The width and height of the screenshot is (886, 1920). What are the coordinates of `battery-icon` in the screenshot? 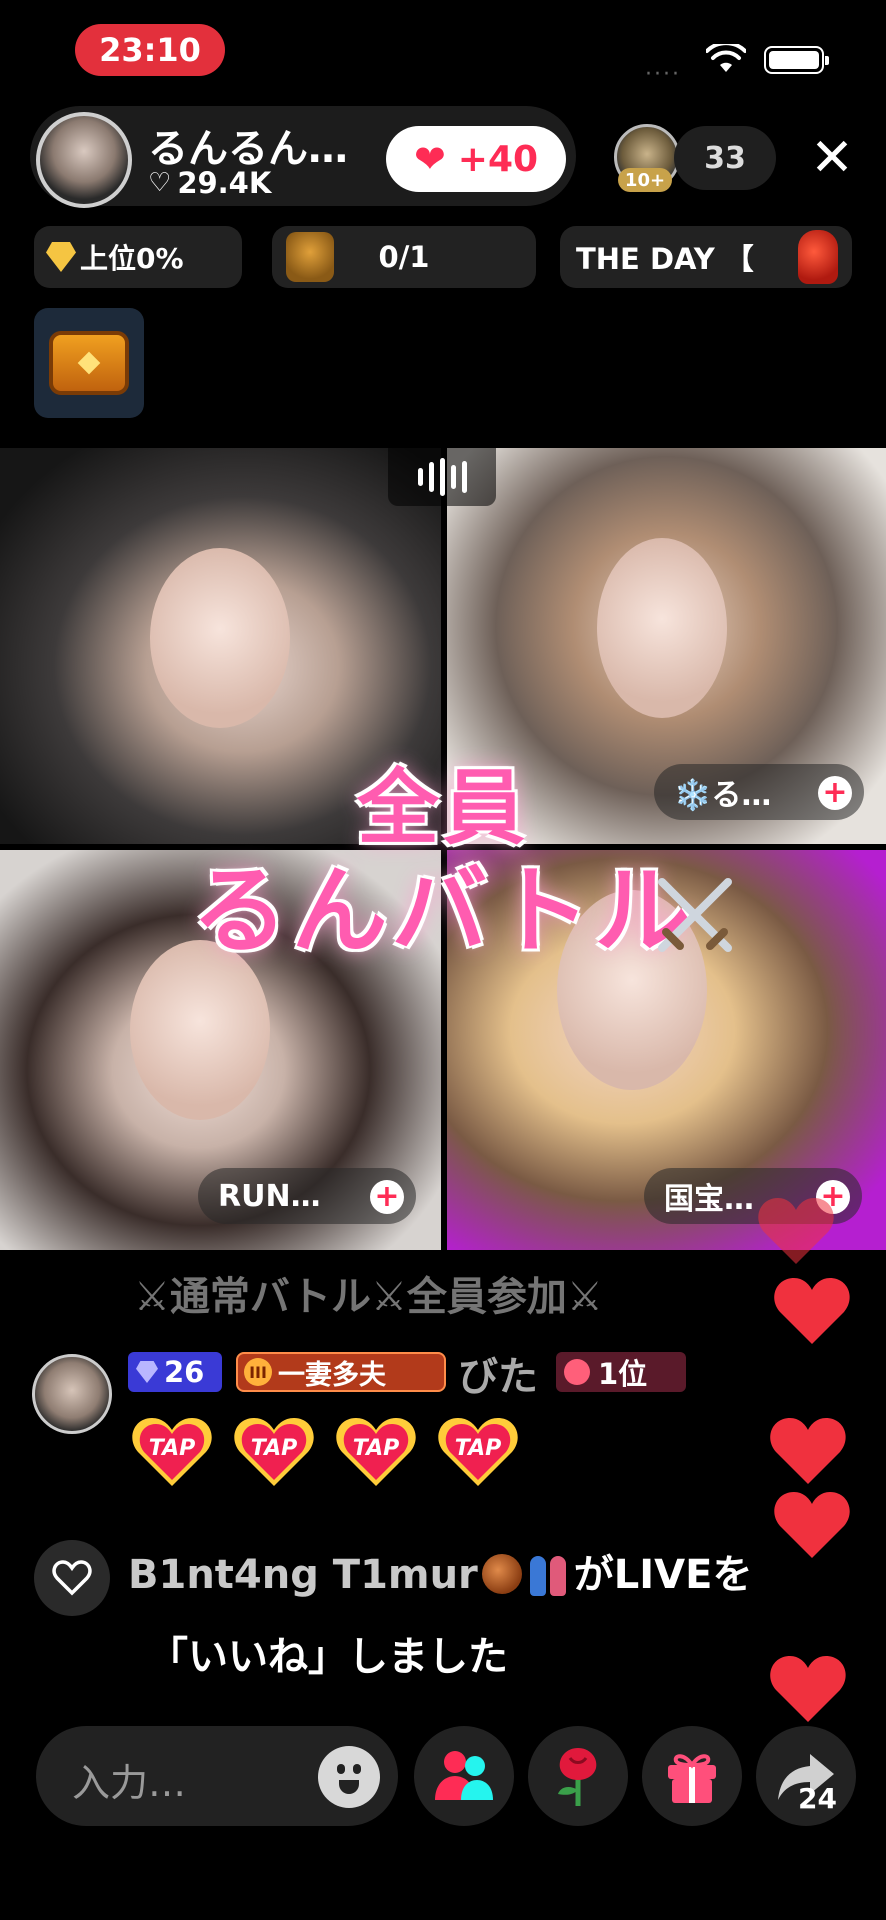 It's located at (796, 60).